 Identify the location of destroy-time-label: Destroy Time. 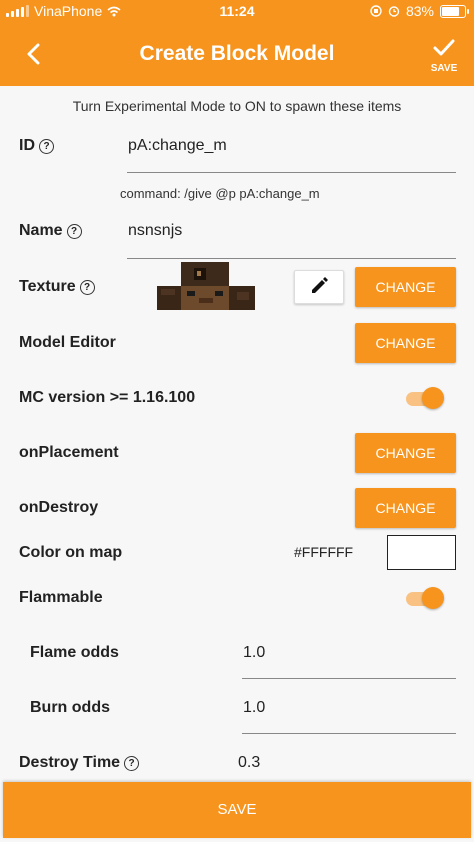
(70, 762).